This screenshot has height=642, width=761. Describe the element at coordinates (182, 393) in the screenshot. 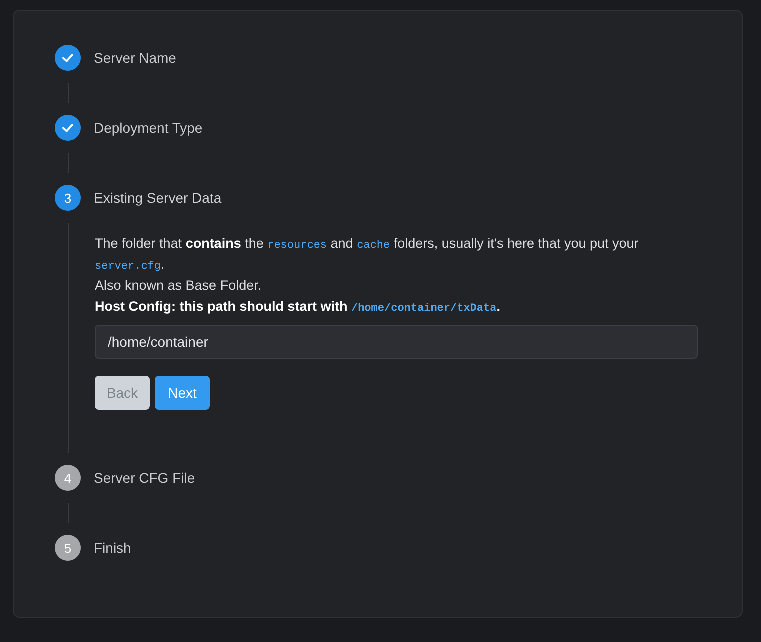

I see `next-button: Next` at that location.